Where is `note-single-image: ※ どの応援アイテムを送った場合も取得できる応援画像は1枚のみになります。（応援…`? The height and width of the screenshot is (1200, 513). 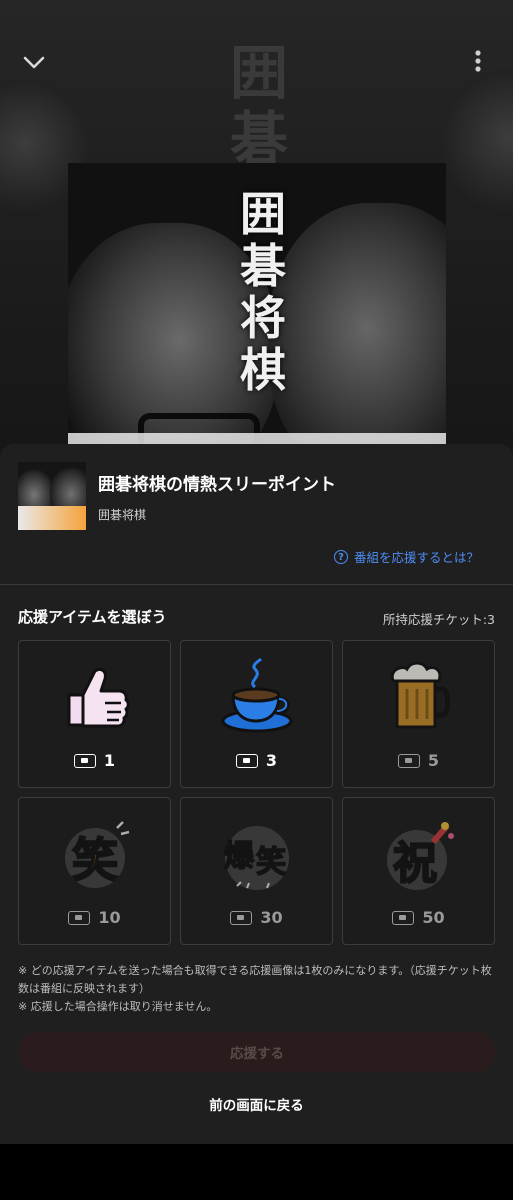 note-single-image: ※ どの応援アイテムを送った場合も取得できる応援画像は1枚のみになります。（応援… is located at coordinates (255, 979).